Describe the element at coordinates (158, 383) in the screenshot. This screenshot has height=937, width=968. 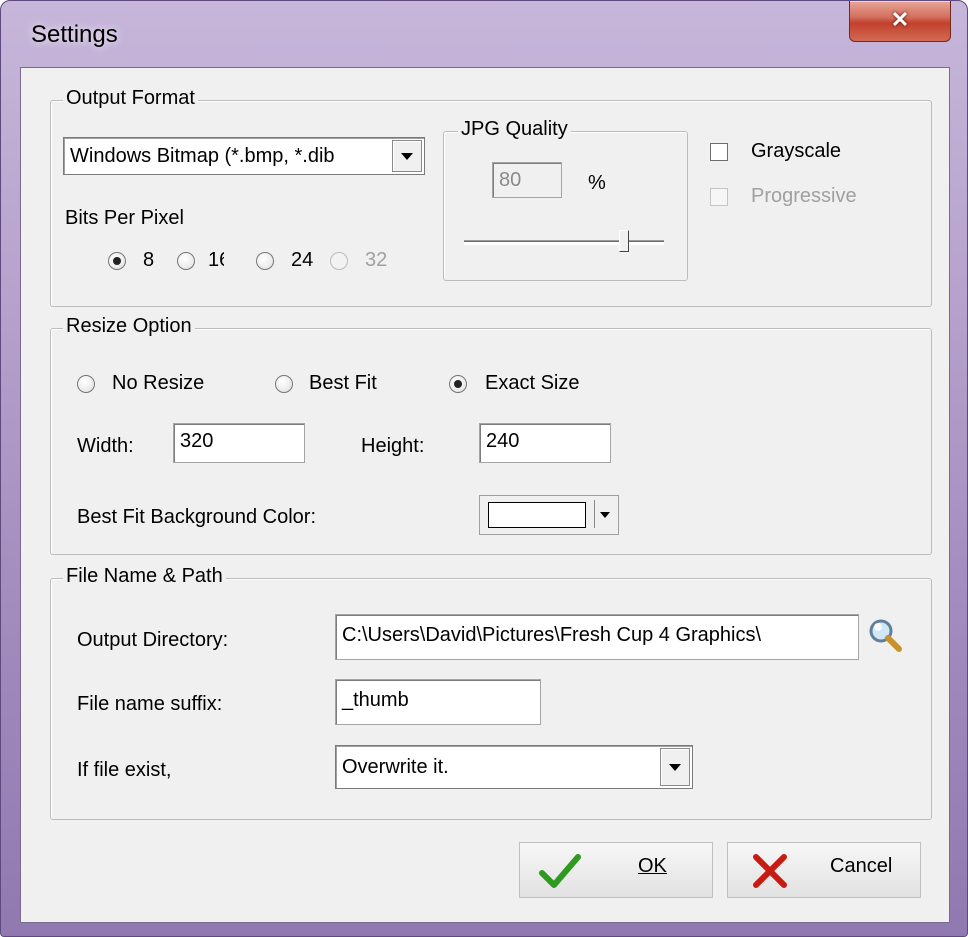
I see `no-resize-label: No Resize` at that location.